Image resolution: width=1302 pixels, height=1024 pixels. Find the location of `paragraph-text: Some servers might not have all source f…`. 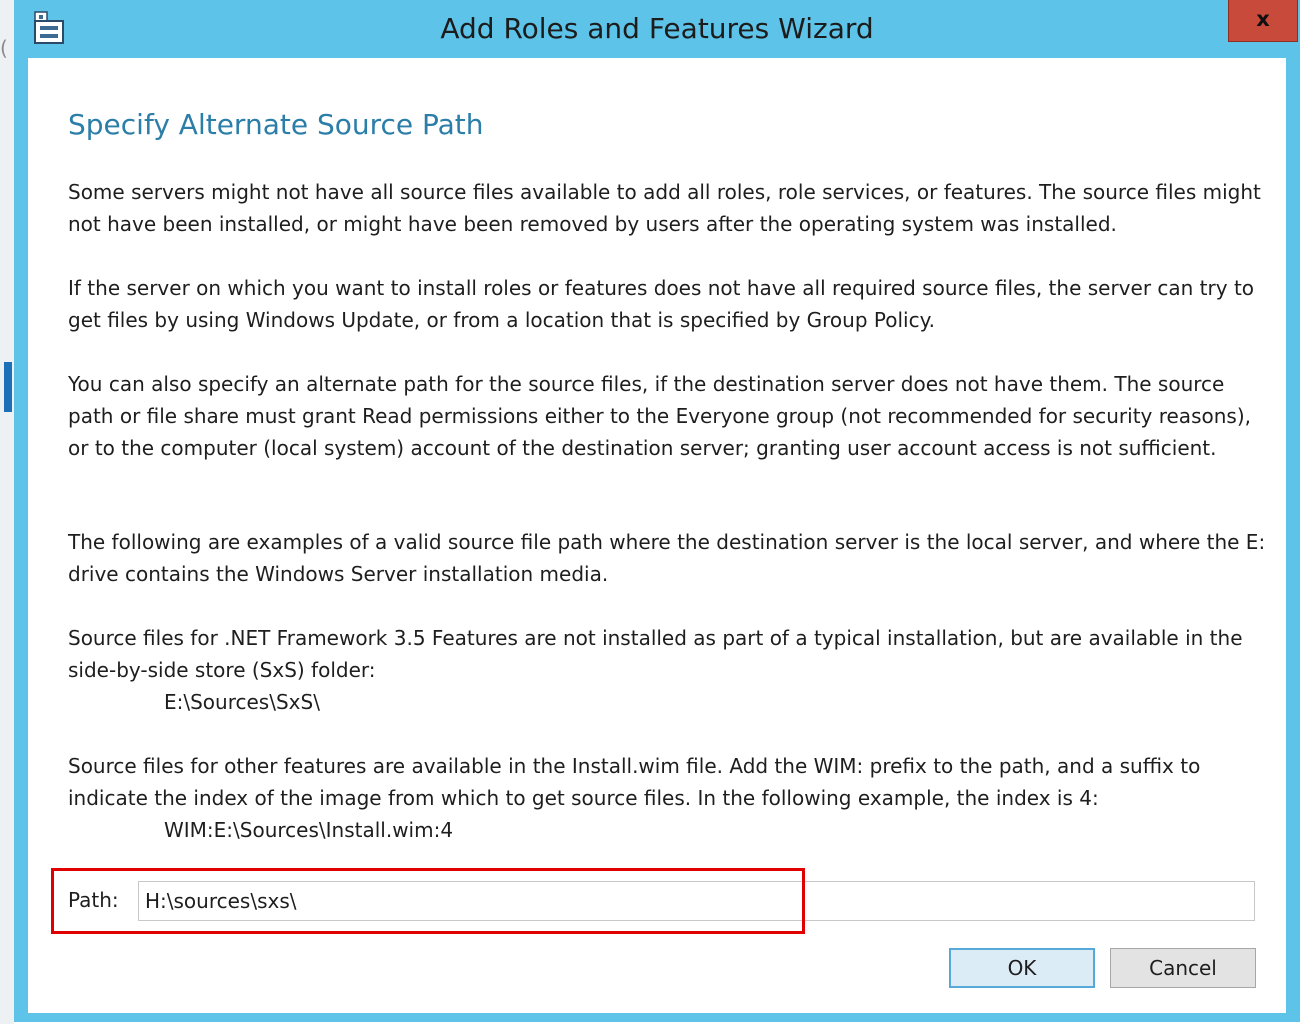

paragraph-text: Some servers might not have all source f… is located at coordinates (664, 208).